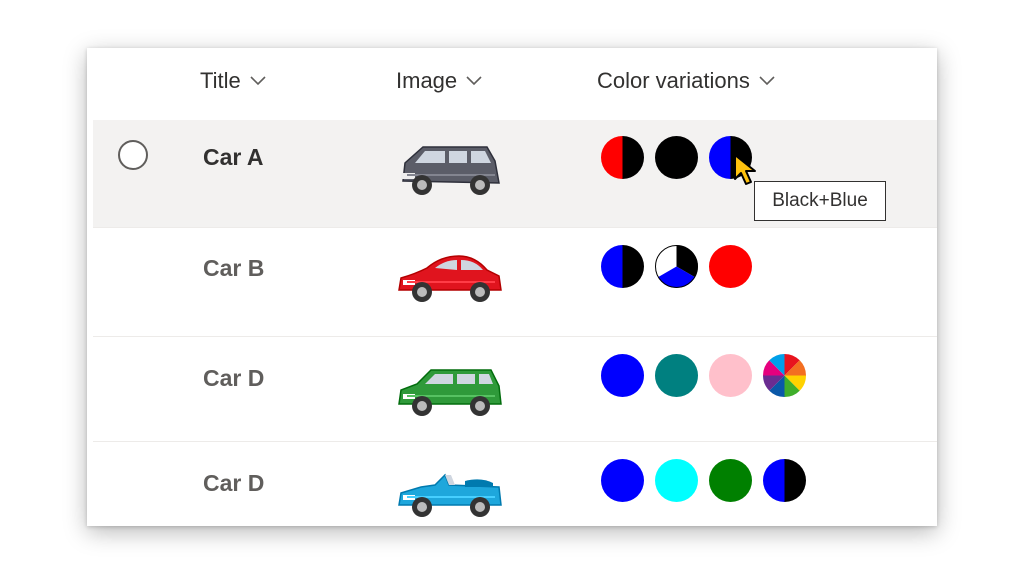 This screenshot has height=576, width=1024. I want to click on tooltip-text: Black+Blue, so click(820, 200).